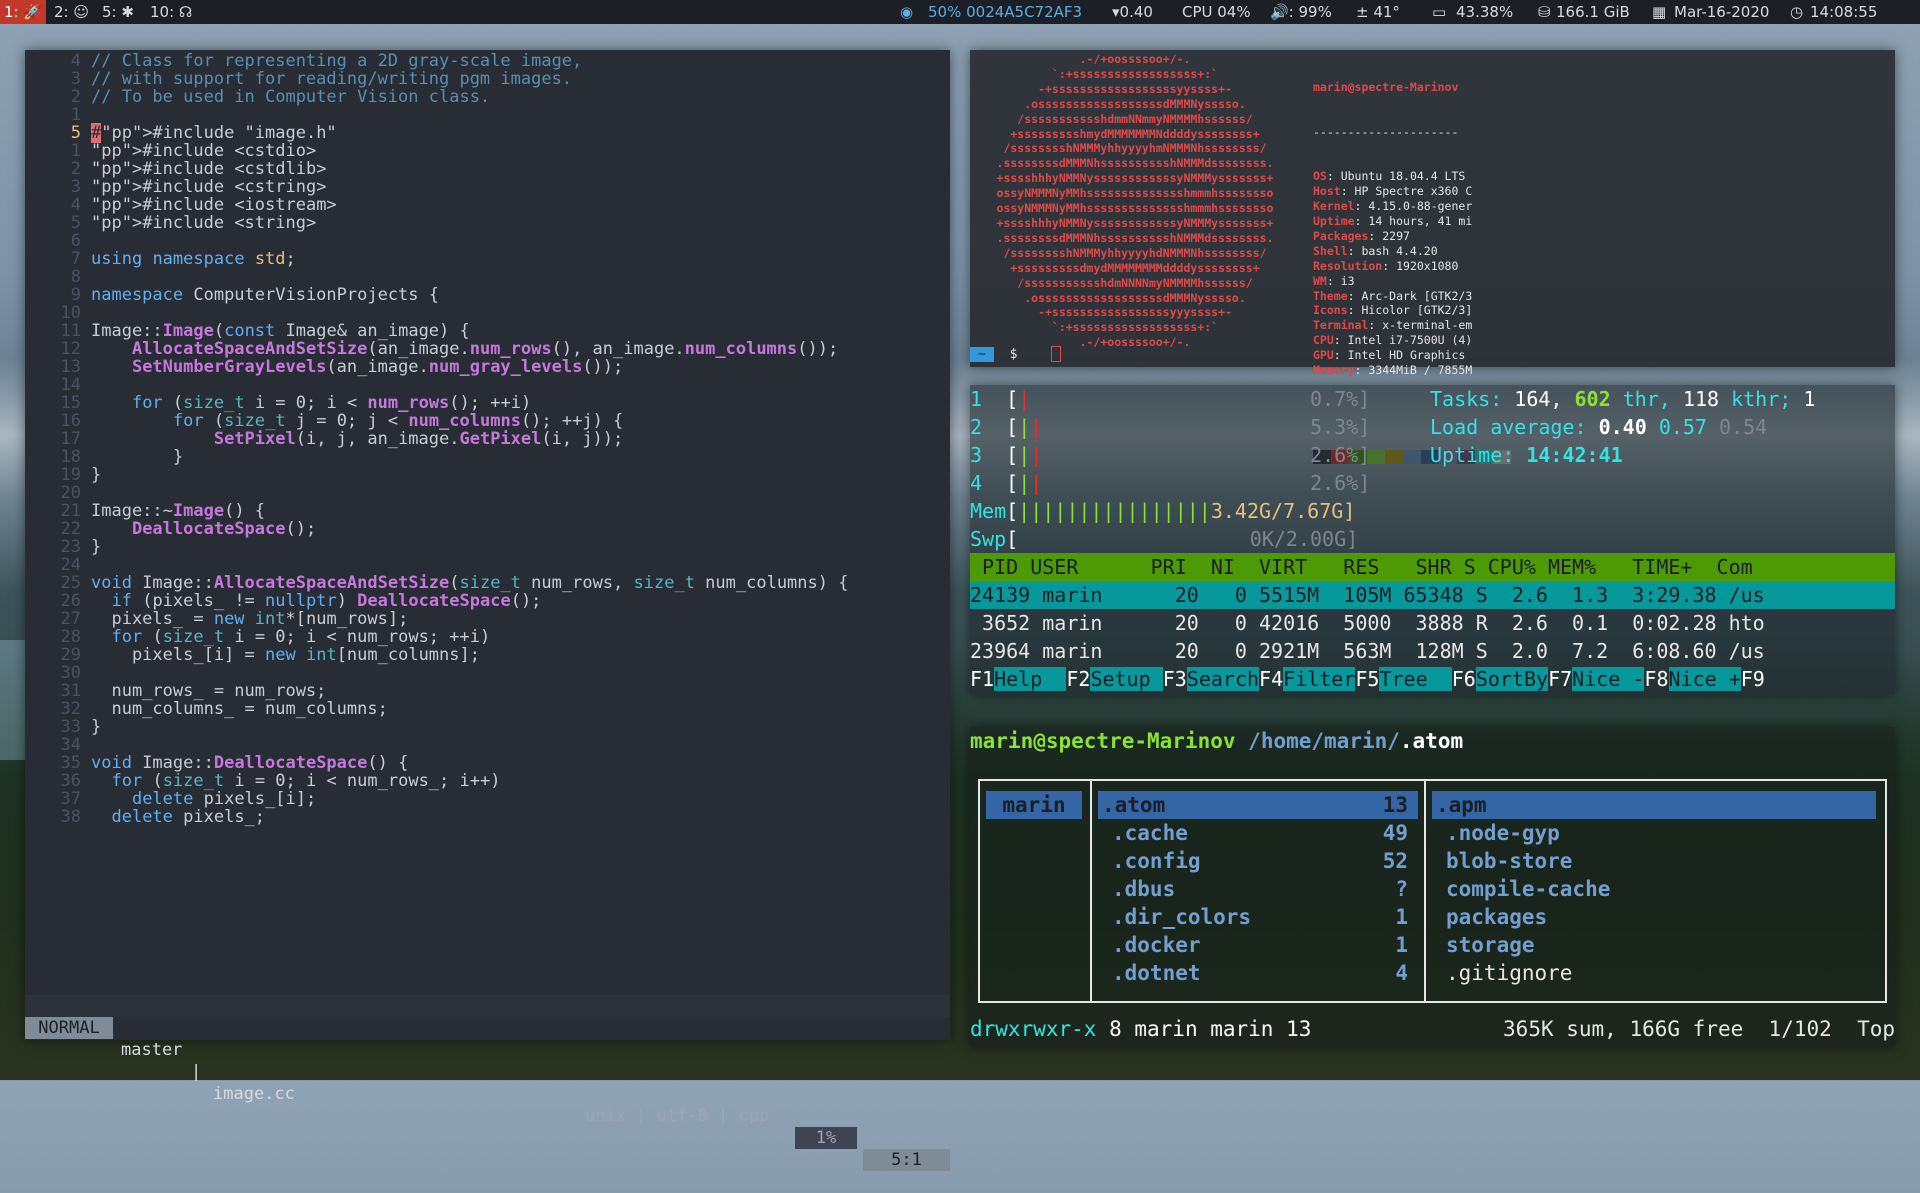 This screenshot has height=1193, width=1920. What do you see at coordinates (982, 354) in the screenshot?
I see `prompt-dir: ~` at bounding box center [982, 354].